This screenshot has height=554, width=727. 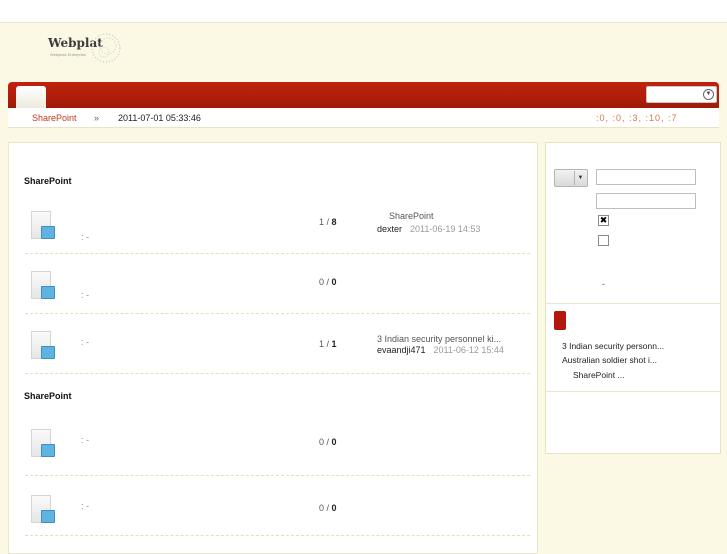 What do you see at coordinates (48, 181) in the screenshot?
I see `section-title-1: SharePoint` at bounding box center [48, 181].